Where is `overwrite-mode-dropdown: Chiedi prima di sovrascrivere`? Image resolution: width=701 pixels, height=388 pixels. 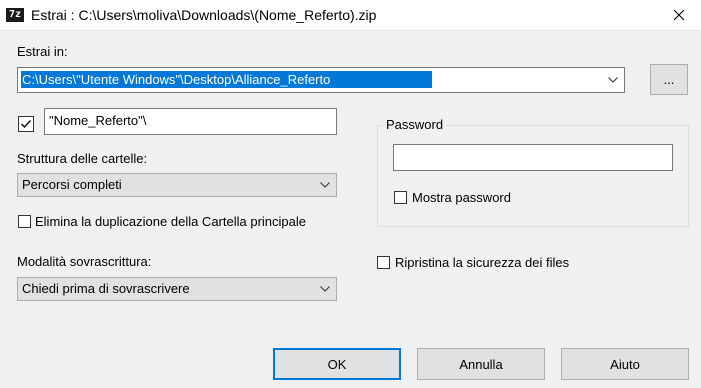
overwrite-mode-dropdown: Chiedi prima di sovrascrivere is located at coordinates (177, 289).